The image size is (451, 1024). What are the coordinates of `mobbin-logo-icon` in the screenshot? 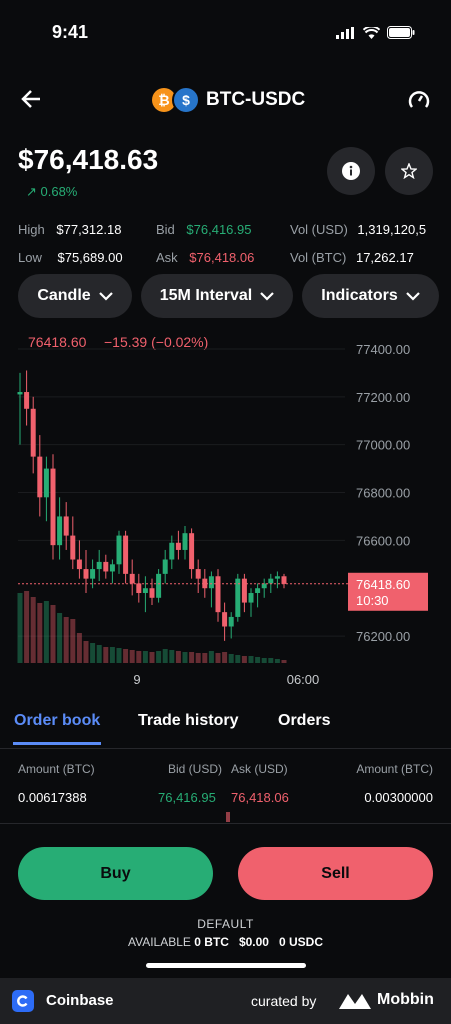 It's located at (355, 1001).